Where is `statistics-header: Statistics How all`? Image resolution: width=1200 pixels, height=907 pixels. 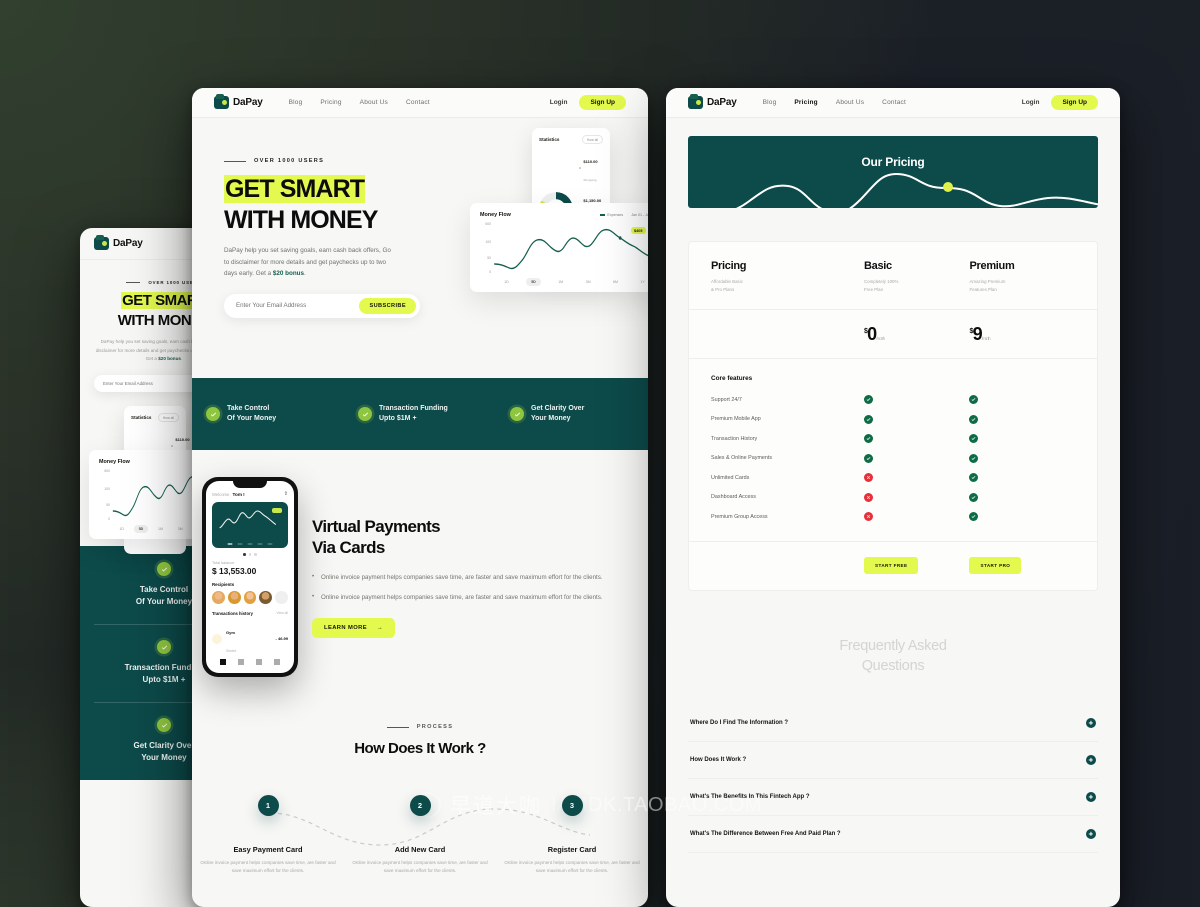 statistics-header: Statistics How all is located at coordinates (571, 139).